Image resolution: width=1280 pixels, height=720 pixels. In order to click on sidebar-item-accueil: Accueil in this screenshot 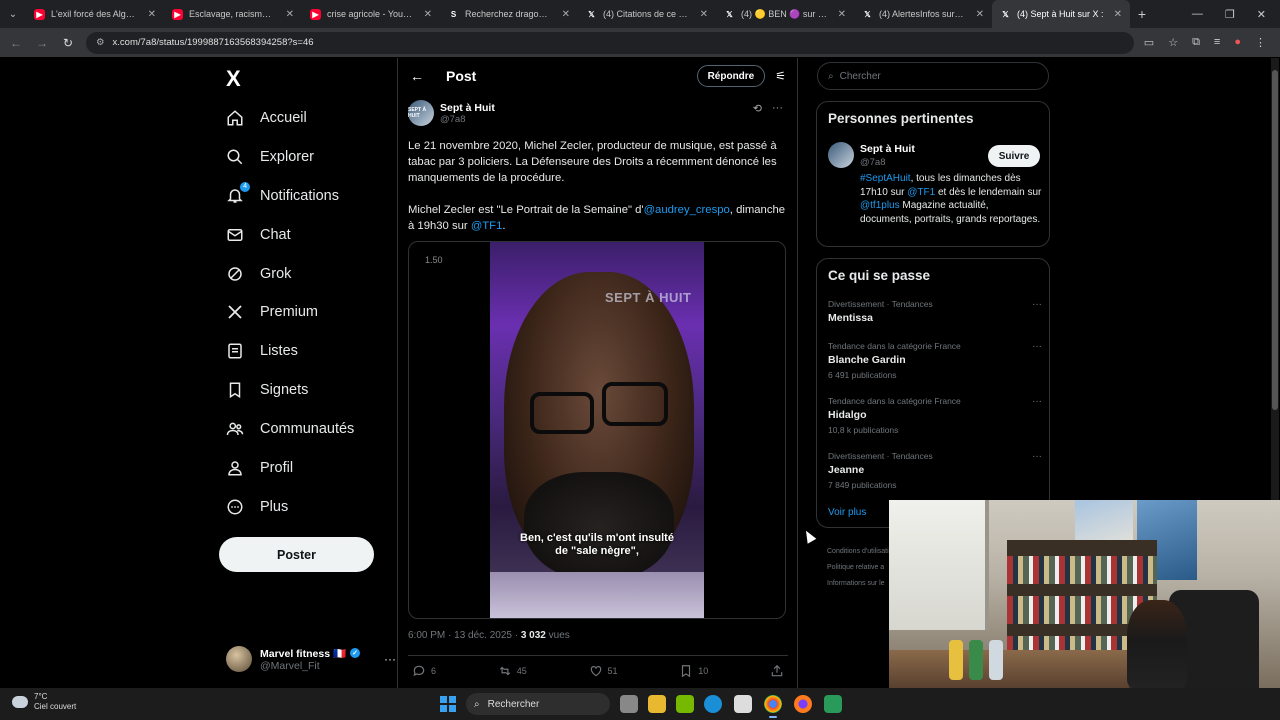, I will do `click(266, 118)`.